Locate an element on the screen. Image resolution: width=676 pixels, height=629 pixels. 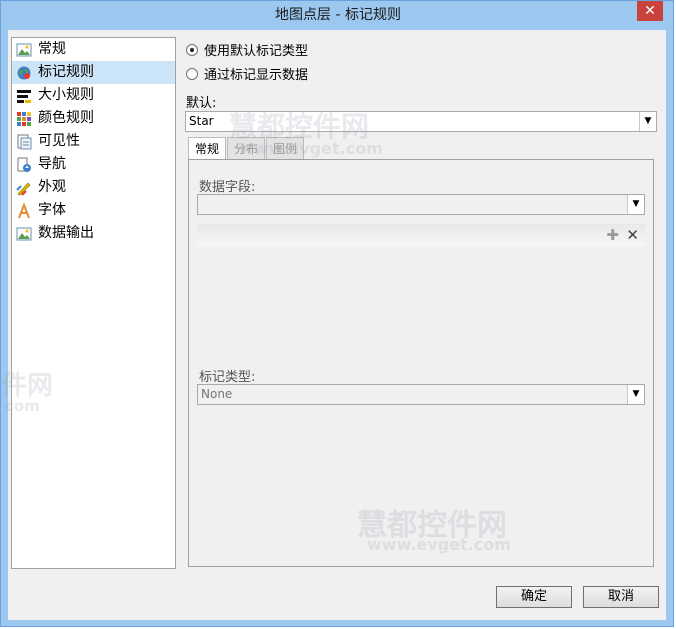
landscape-icon is located at coordinates (24, 49).